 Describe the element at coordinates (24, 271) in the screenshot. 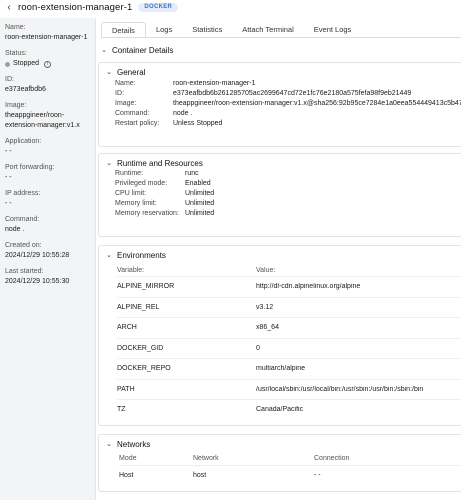

I see `last-started-label: Last started:` at that location.